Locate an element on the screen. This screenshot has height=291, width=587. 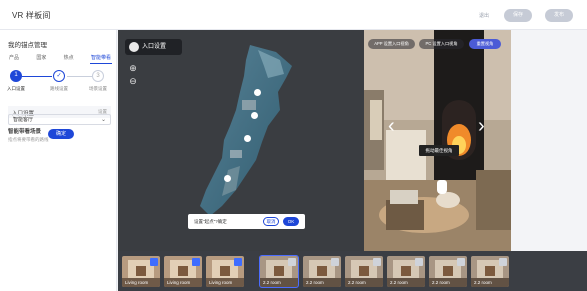
best-view-tooltip: 拖动最佳视角 is located at coordinates (439, 150).